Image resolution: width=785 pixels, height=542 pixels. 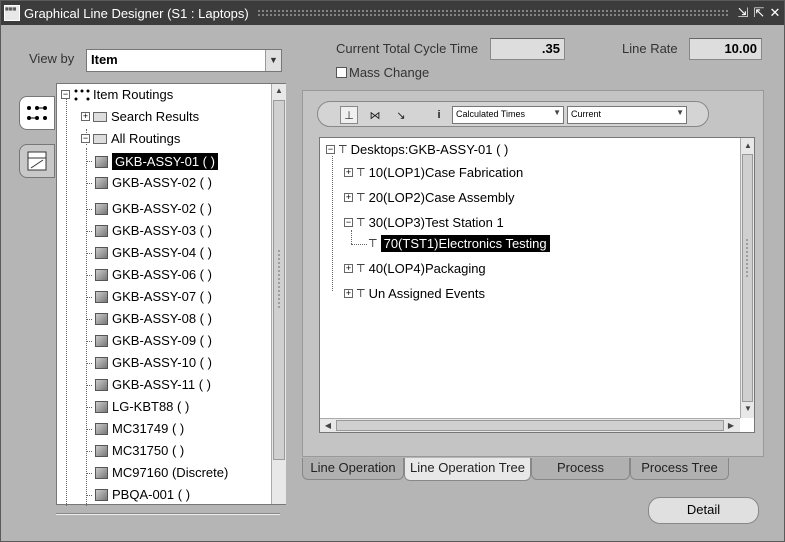 I want to click on line-rate-label: Line Rate, so click(x=650, y=48).